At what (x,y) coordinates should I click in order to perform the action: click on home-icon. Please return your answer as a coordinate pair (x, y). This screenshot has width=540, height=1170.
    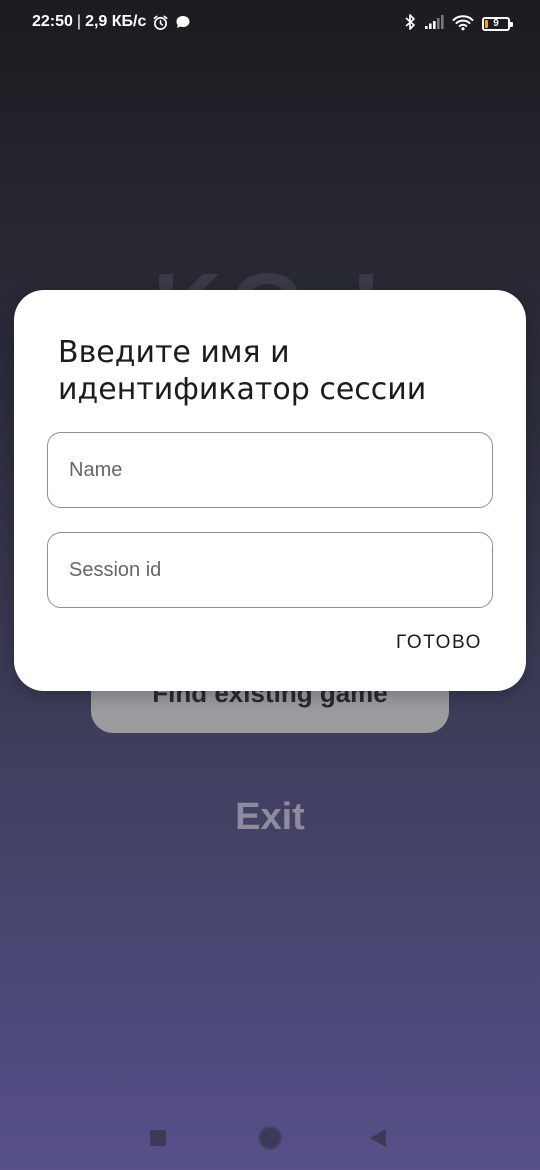
    Looking at the image, I should click on (270, 1138).